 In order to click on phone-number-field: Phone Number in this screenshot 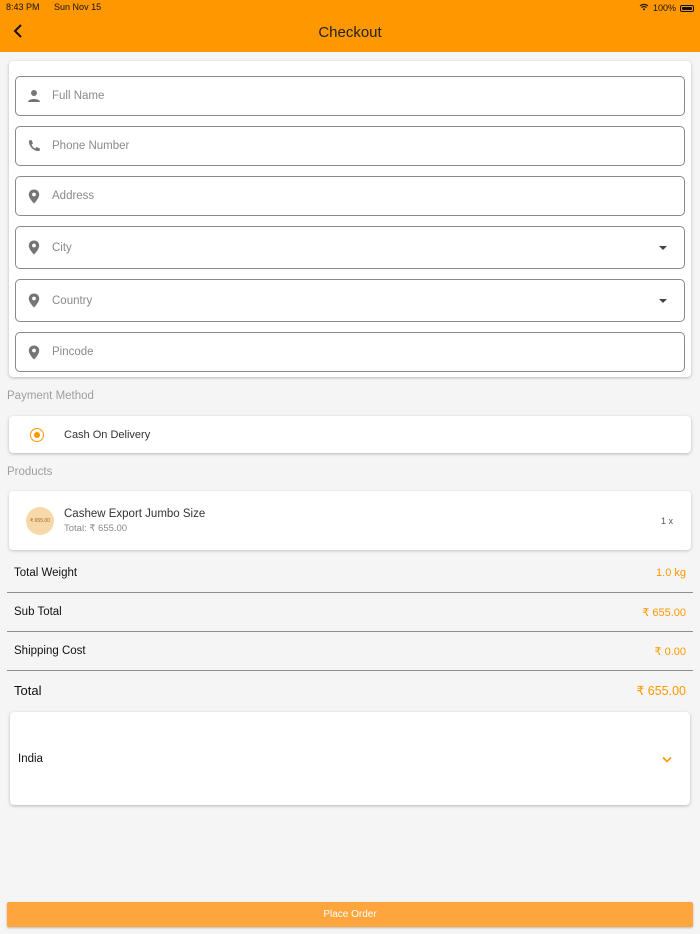, I will do `click(350, 146)`.